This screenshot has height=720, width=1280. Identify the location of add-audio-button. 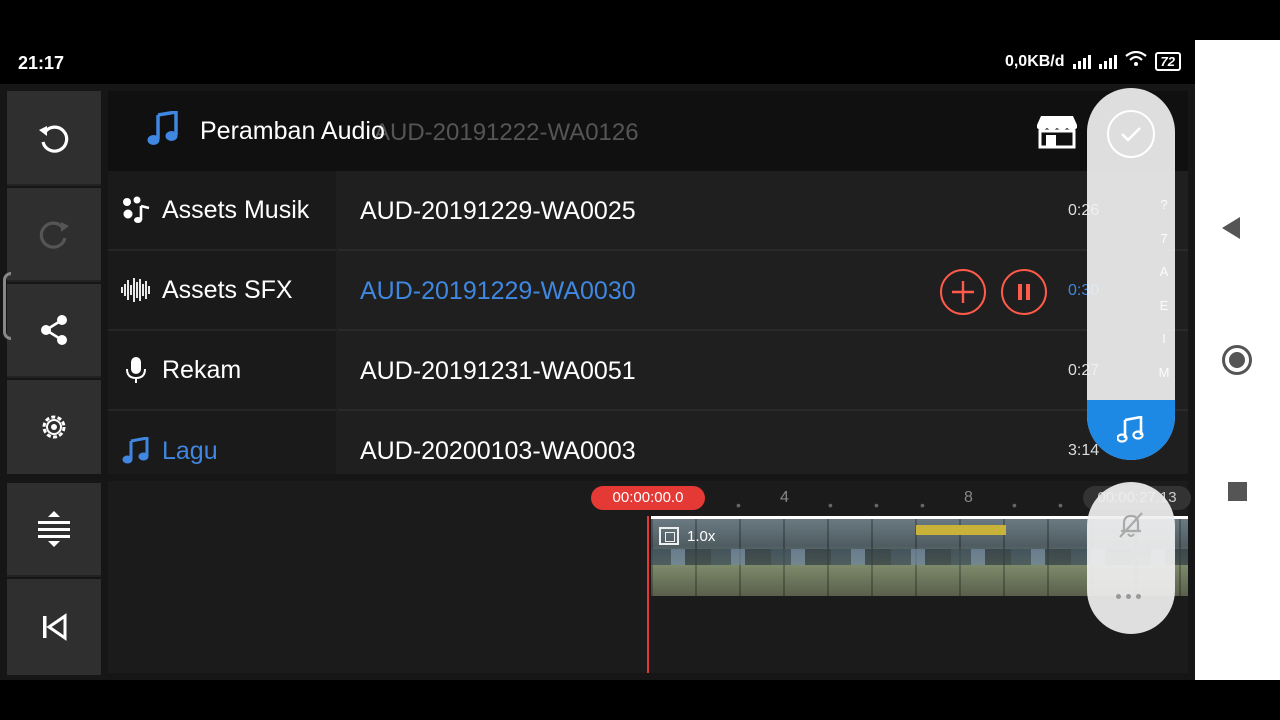
(963, 292).